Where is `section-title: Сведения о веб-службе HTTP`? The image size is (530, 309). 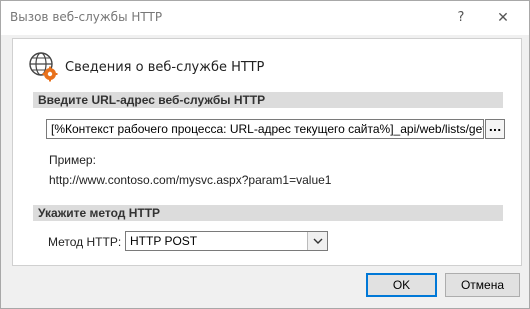 section-title: Сведения о веб-службе HTTP is located at coordinates (165, 67).